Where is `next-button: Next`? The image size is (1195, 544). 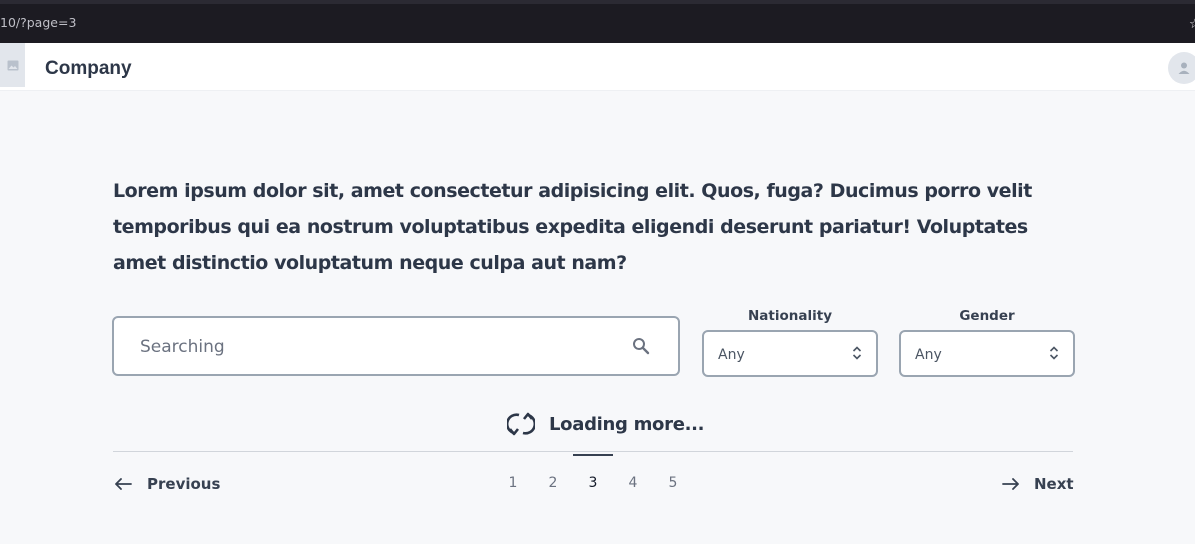
next-button: Next is located at coordinates (1038, 484).